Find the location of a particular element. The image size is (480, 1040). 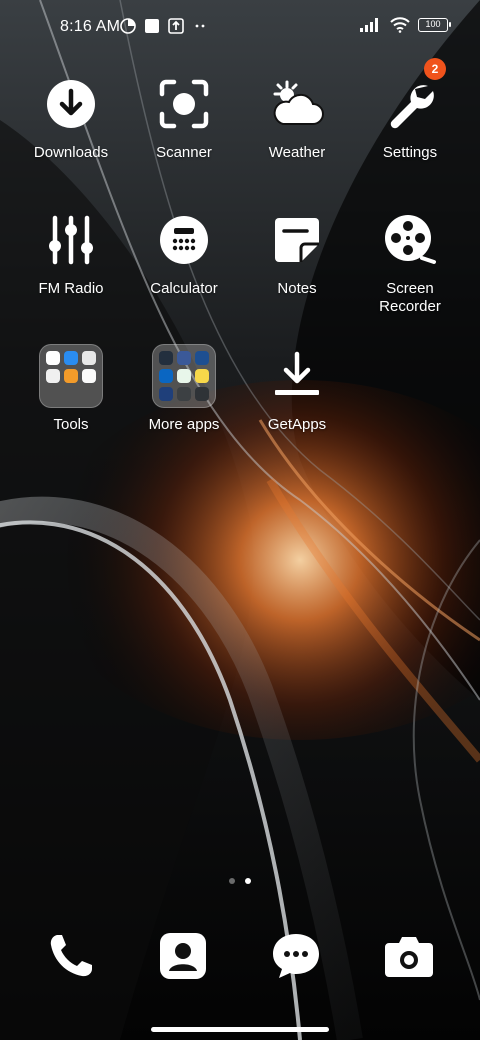

contacts-icon is located at coordinates (183, 956).